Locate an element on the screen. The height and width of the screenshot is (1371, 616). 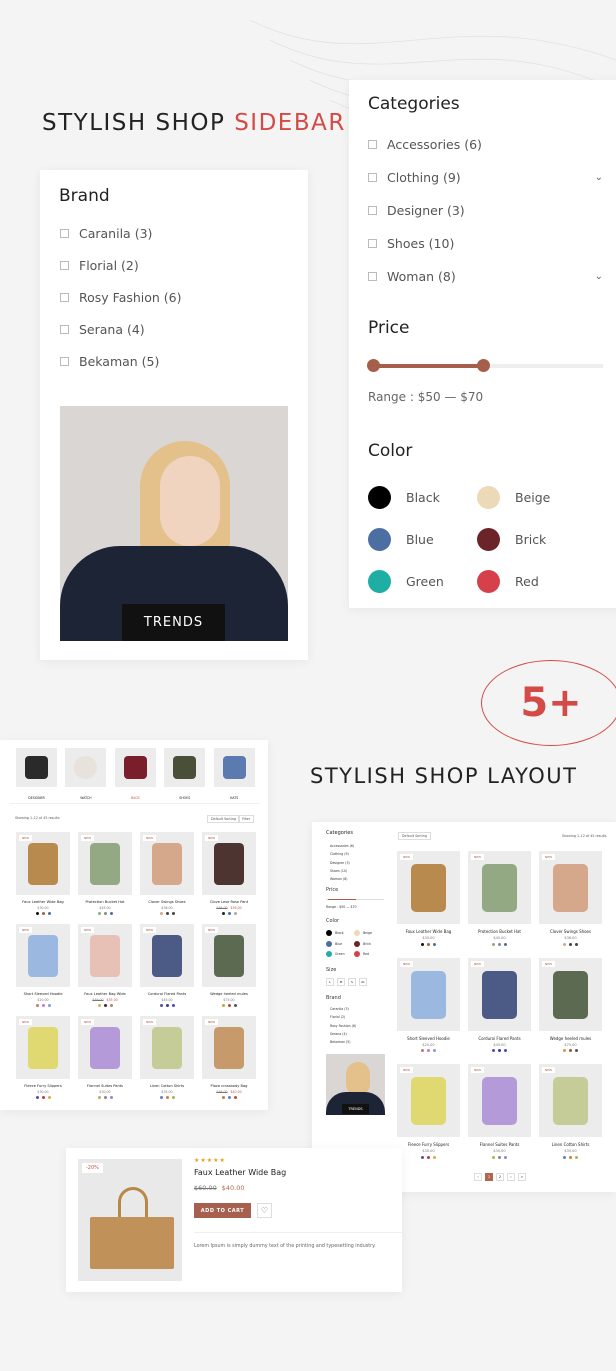
size-option: S is located at coordinates (352, 982).